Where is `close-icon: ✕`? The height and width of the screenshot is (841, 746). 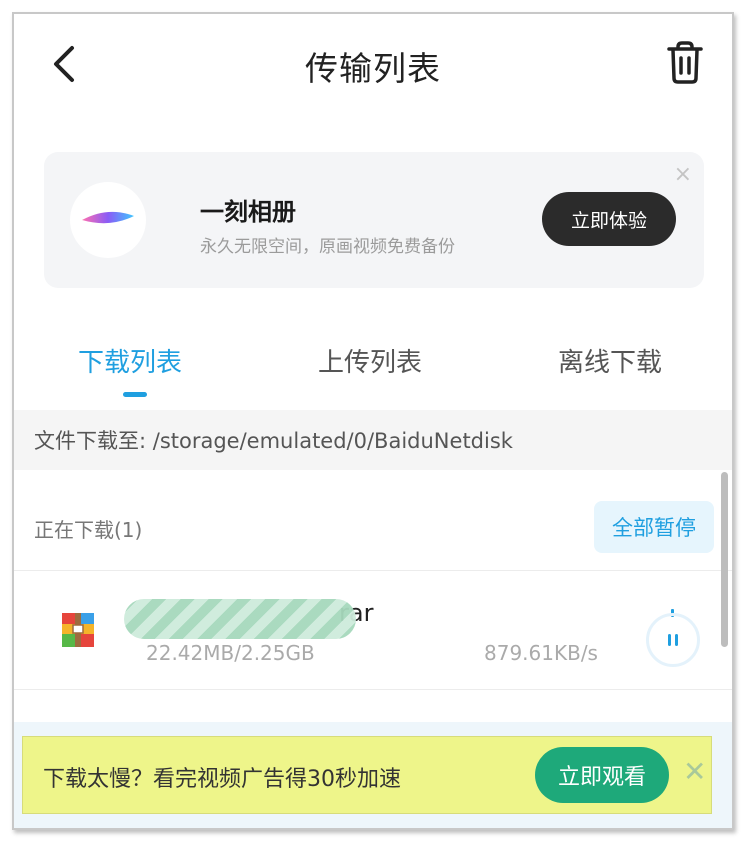
close-icon: ✕ is located at coordinates (694, 771).